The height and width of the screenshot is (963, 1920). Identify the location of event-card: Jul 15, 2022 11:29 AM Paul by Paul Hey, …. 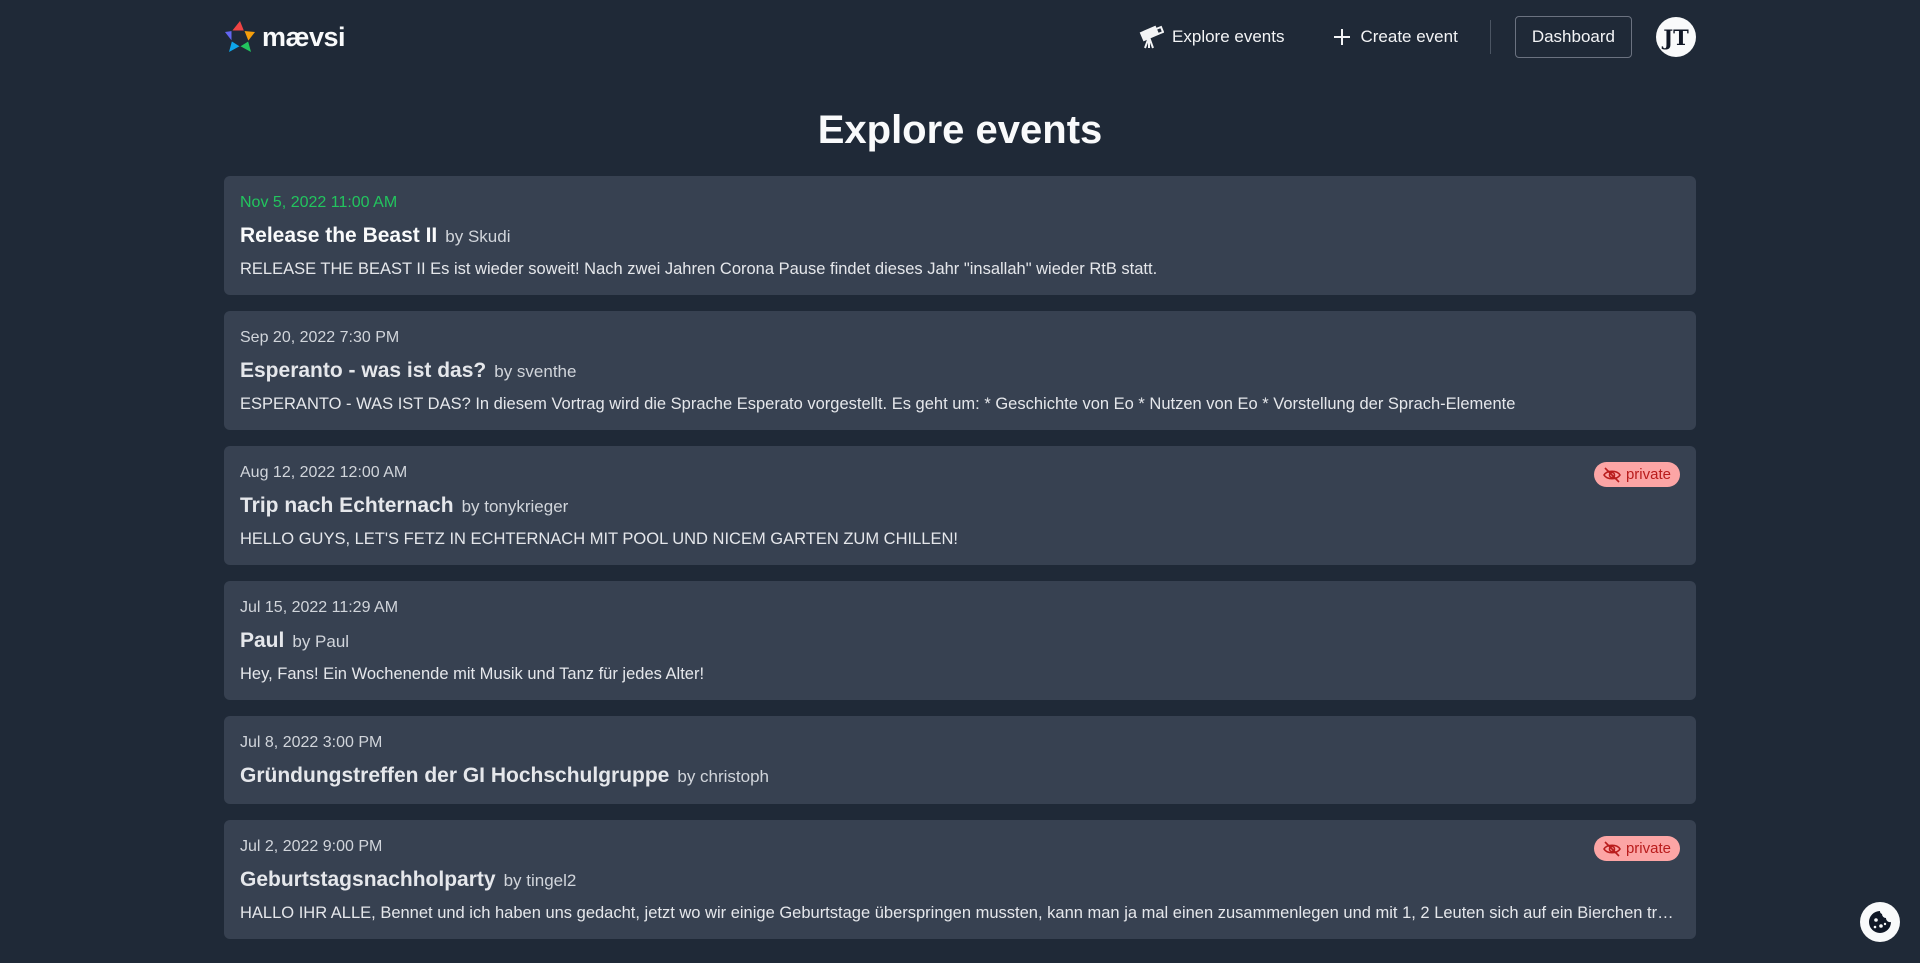
(960, 640).